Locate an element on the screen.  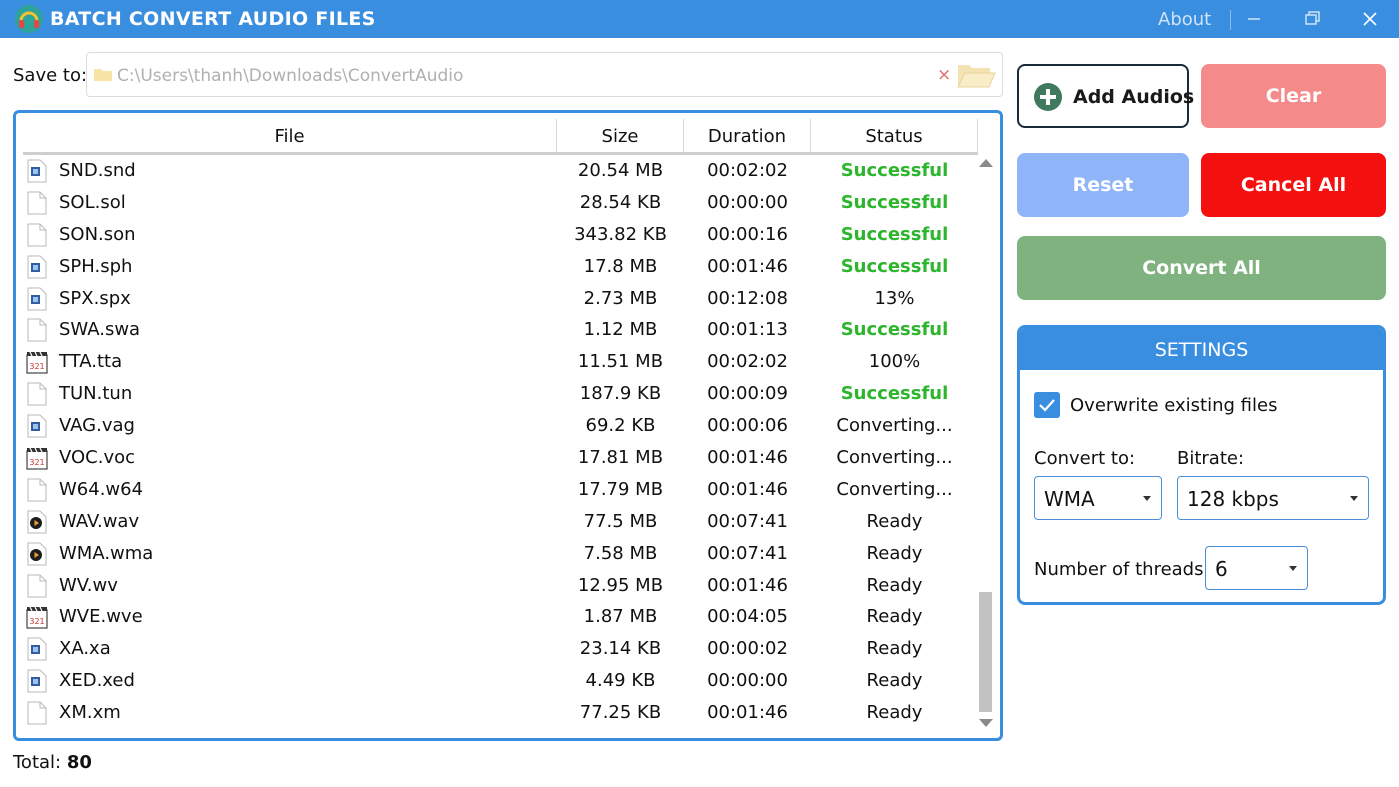
file-name: SOL.sol is located at coordinates (92, 202).